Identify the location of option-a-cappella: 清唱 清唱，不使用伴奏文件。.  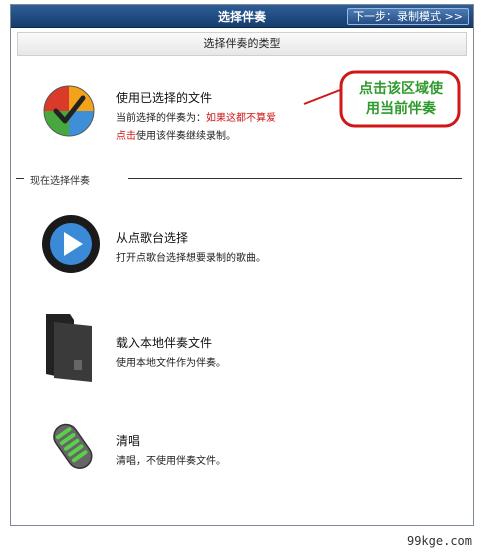
(180, 449).